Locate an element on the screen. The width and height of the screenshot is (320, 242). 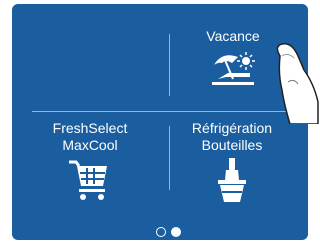
vertical-divider-bottom is located at coordinates (169, 158).